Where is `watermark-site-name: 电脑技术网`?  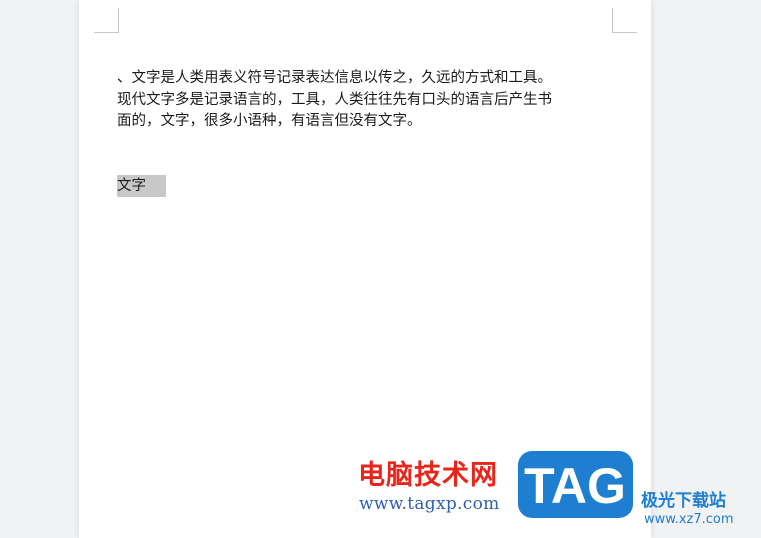 watermark-site-name: 电脑技术网 is located at coordinates (428, 475).